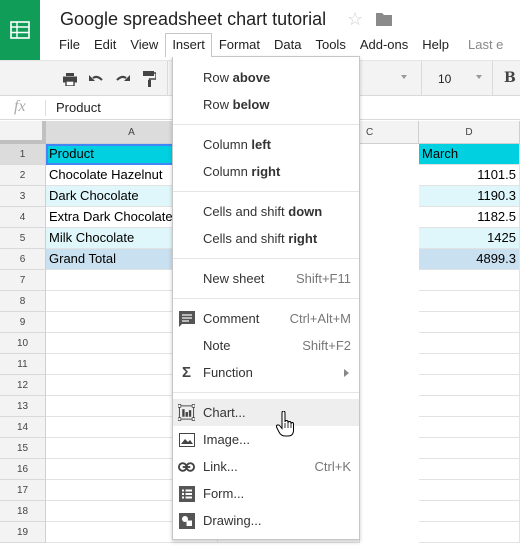 This screenshot has height=546, width=520. I want to click on print-button, so click(70, 79).